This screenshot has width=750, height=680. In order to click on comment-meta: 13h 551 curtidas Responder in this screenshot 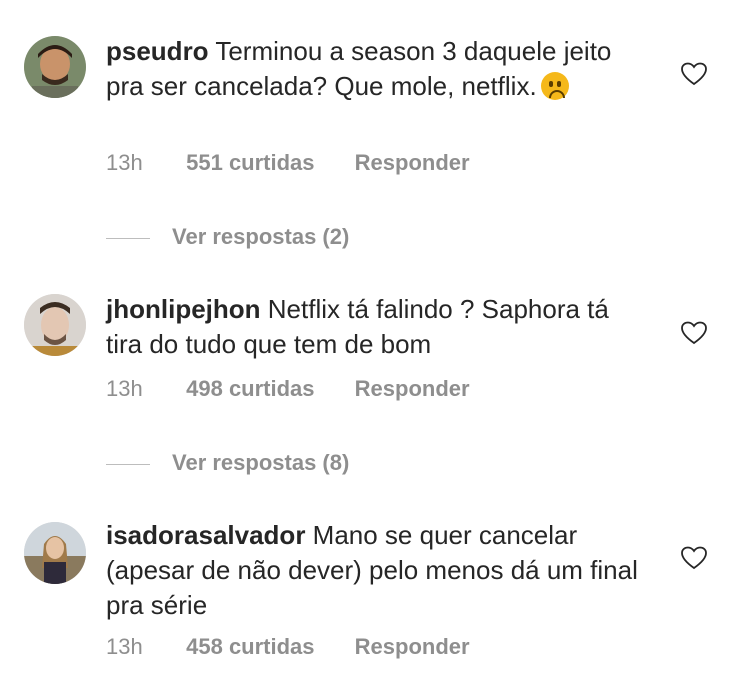, I will do `click(288, 163)`.